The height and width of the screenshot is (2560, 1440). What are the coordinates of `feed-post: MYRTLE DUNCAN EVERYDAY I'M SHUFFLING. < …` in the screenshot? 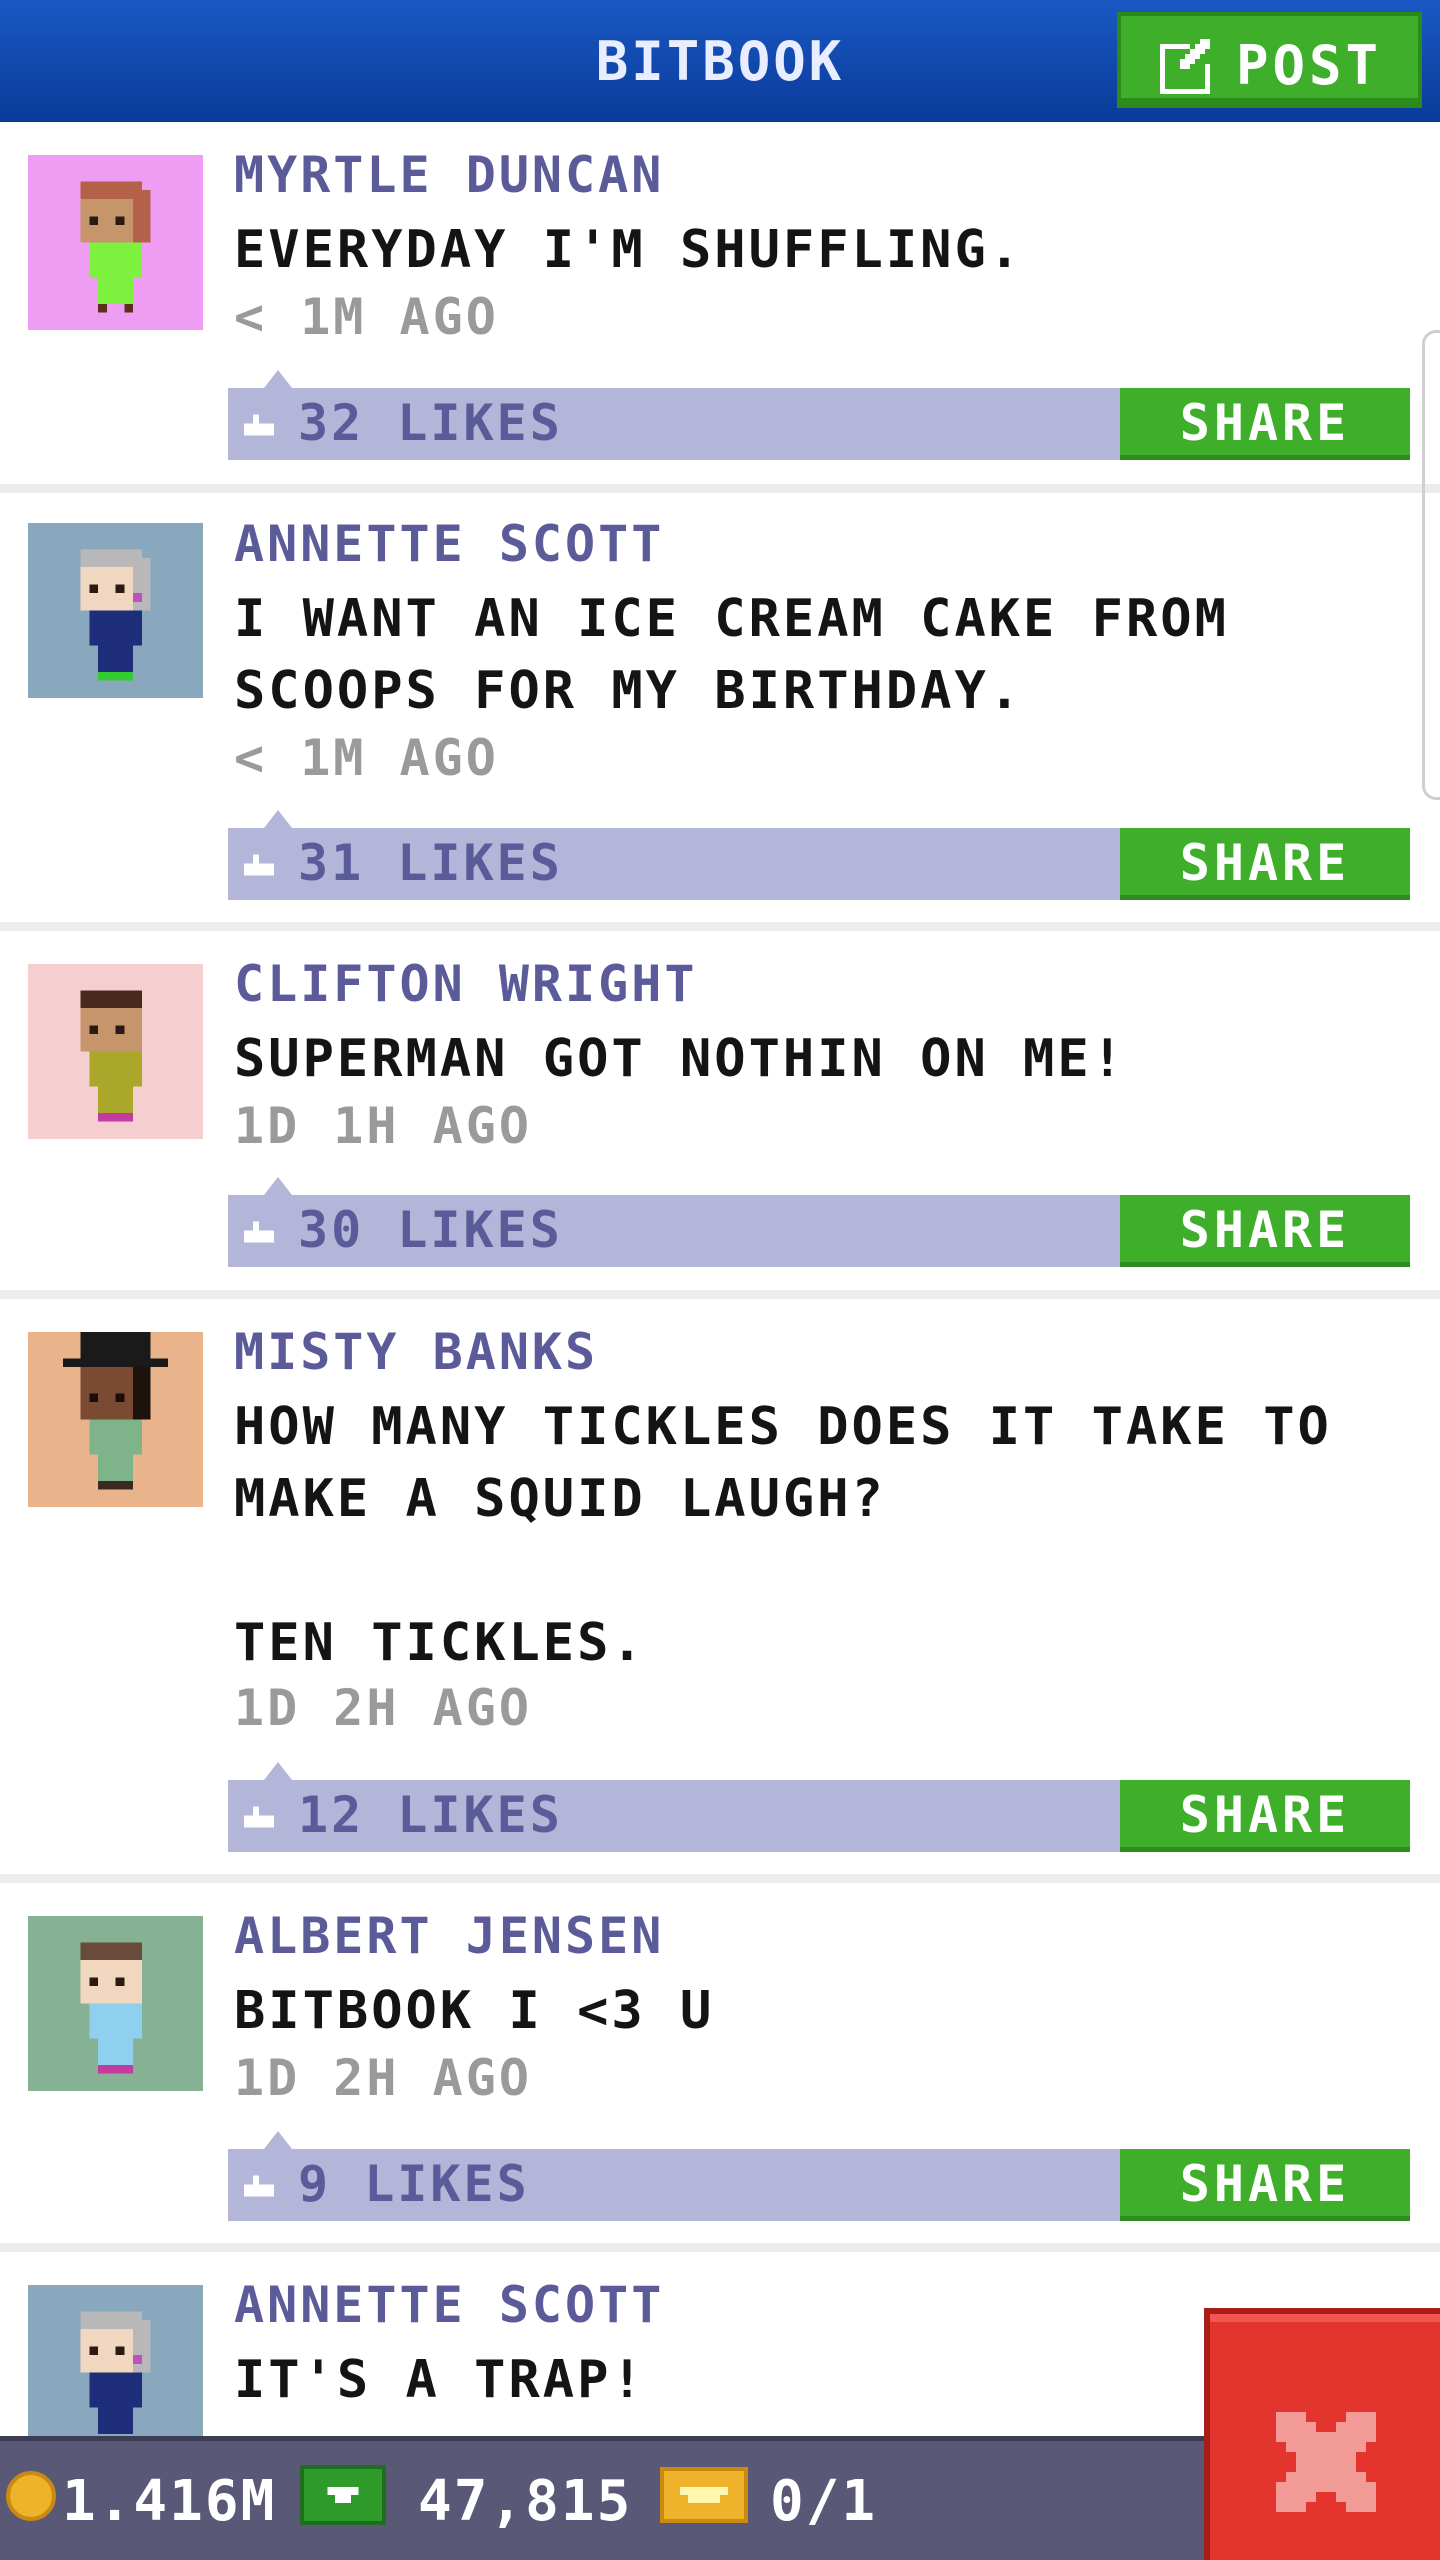 It's located at (720, 304).